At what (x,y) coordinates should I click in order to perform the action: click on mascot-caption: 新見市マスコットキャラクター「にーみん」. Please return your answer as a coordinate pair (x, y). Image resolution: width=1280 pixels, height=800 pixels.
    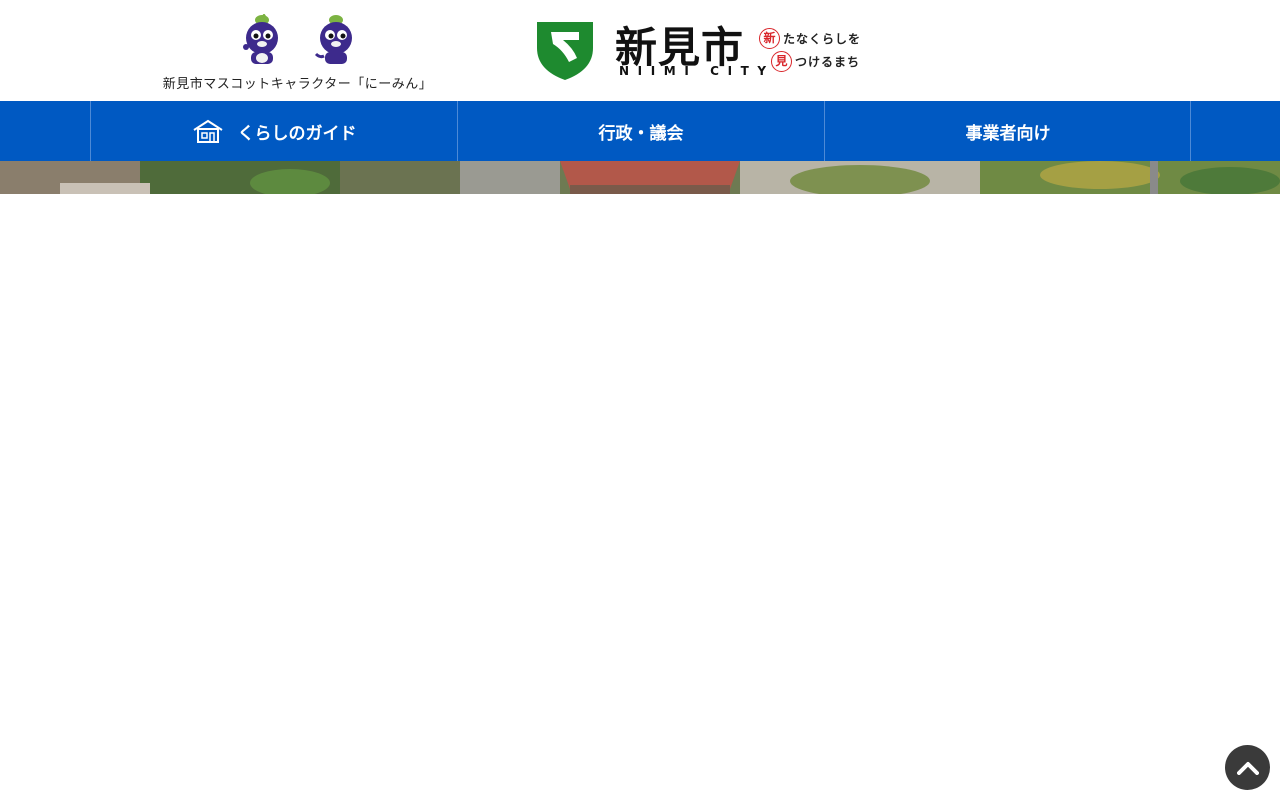
    Looking at the image, I should click on (297, 84).